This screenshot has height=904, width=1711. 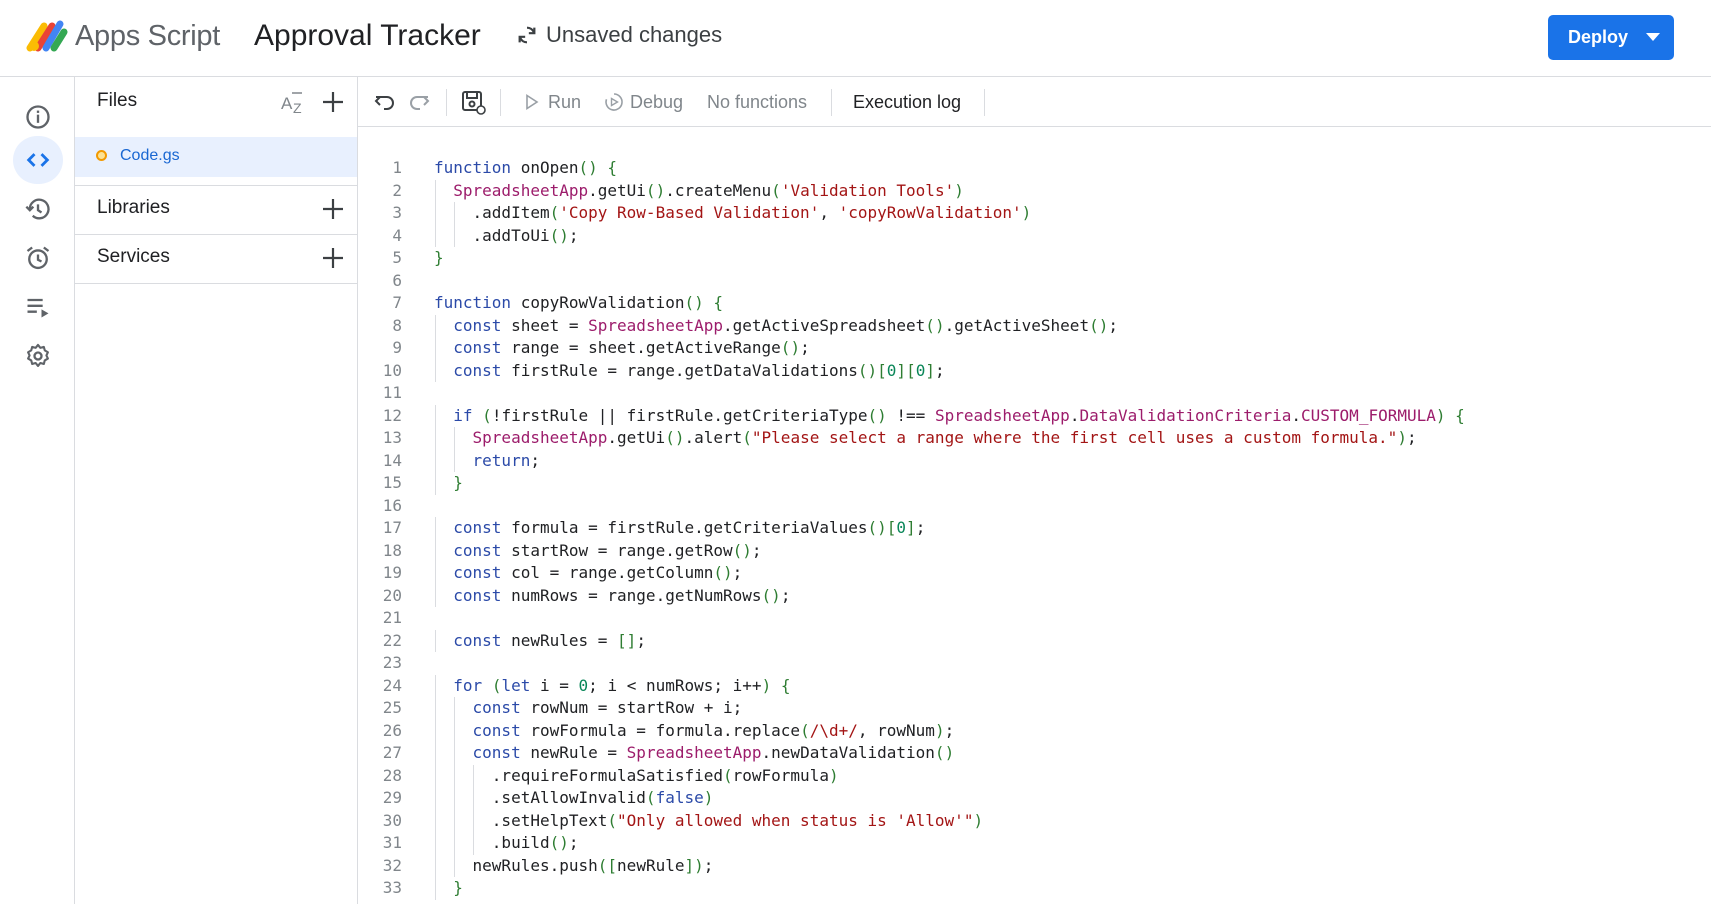 I want to click on code-text: .setAllowInvalid(false), so click(x=574, y=797).